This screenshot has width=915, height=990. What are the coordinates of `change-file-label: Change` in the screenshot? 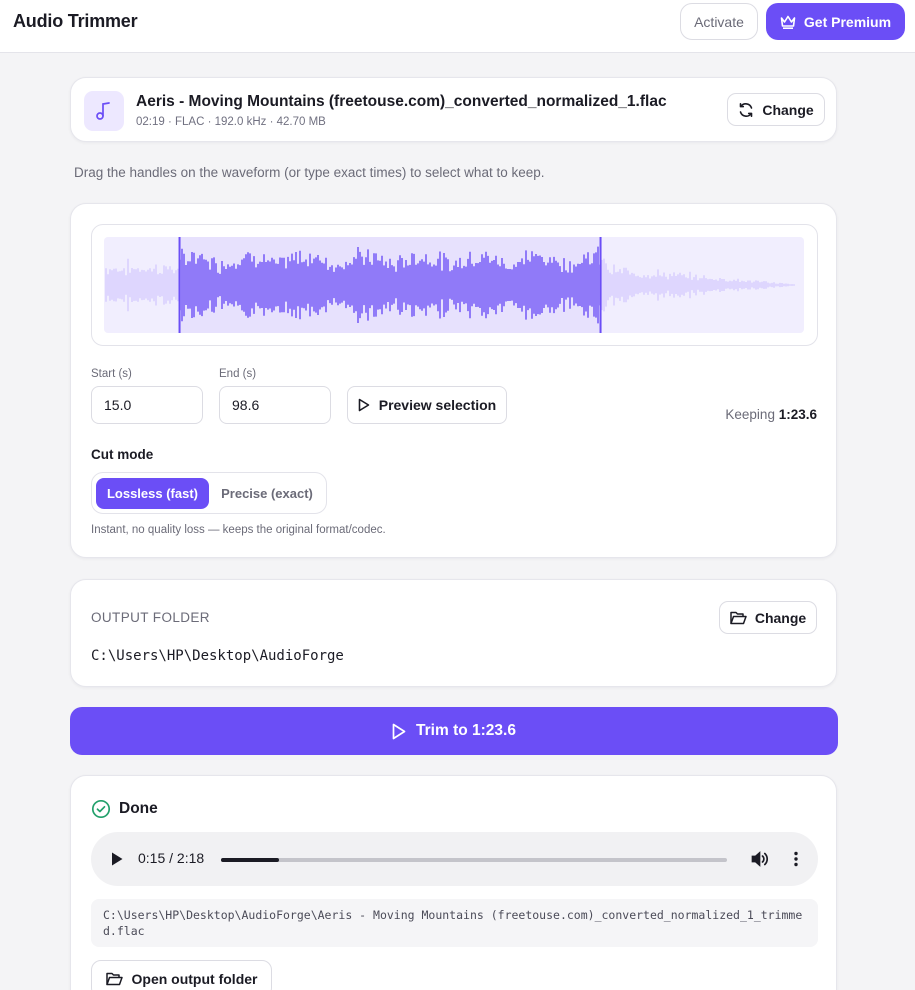 It's located at (788, 109).